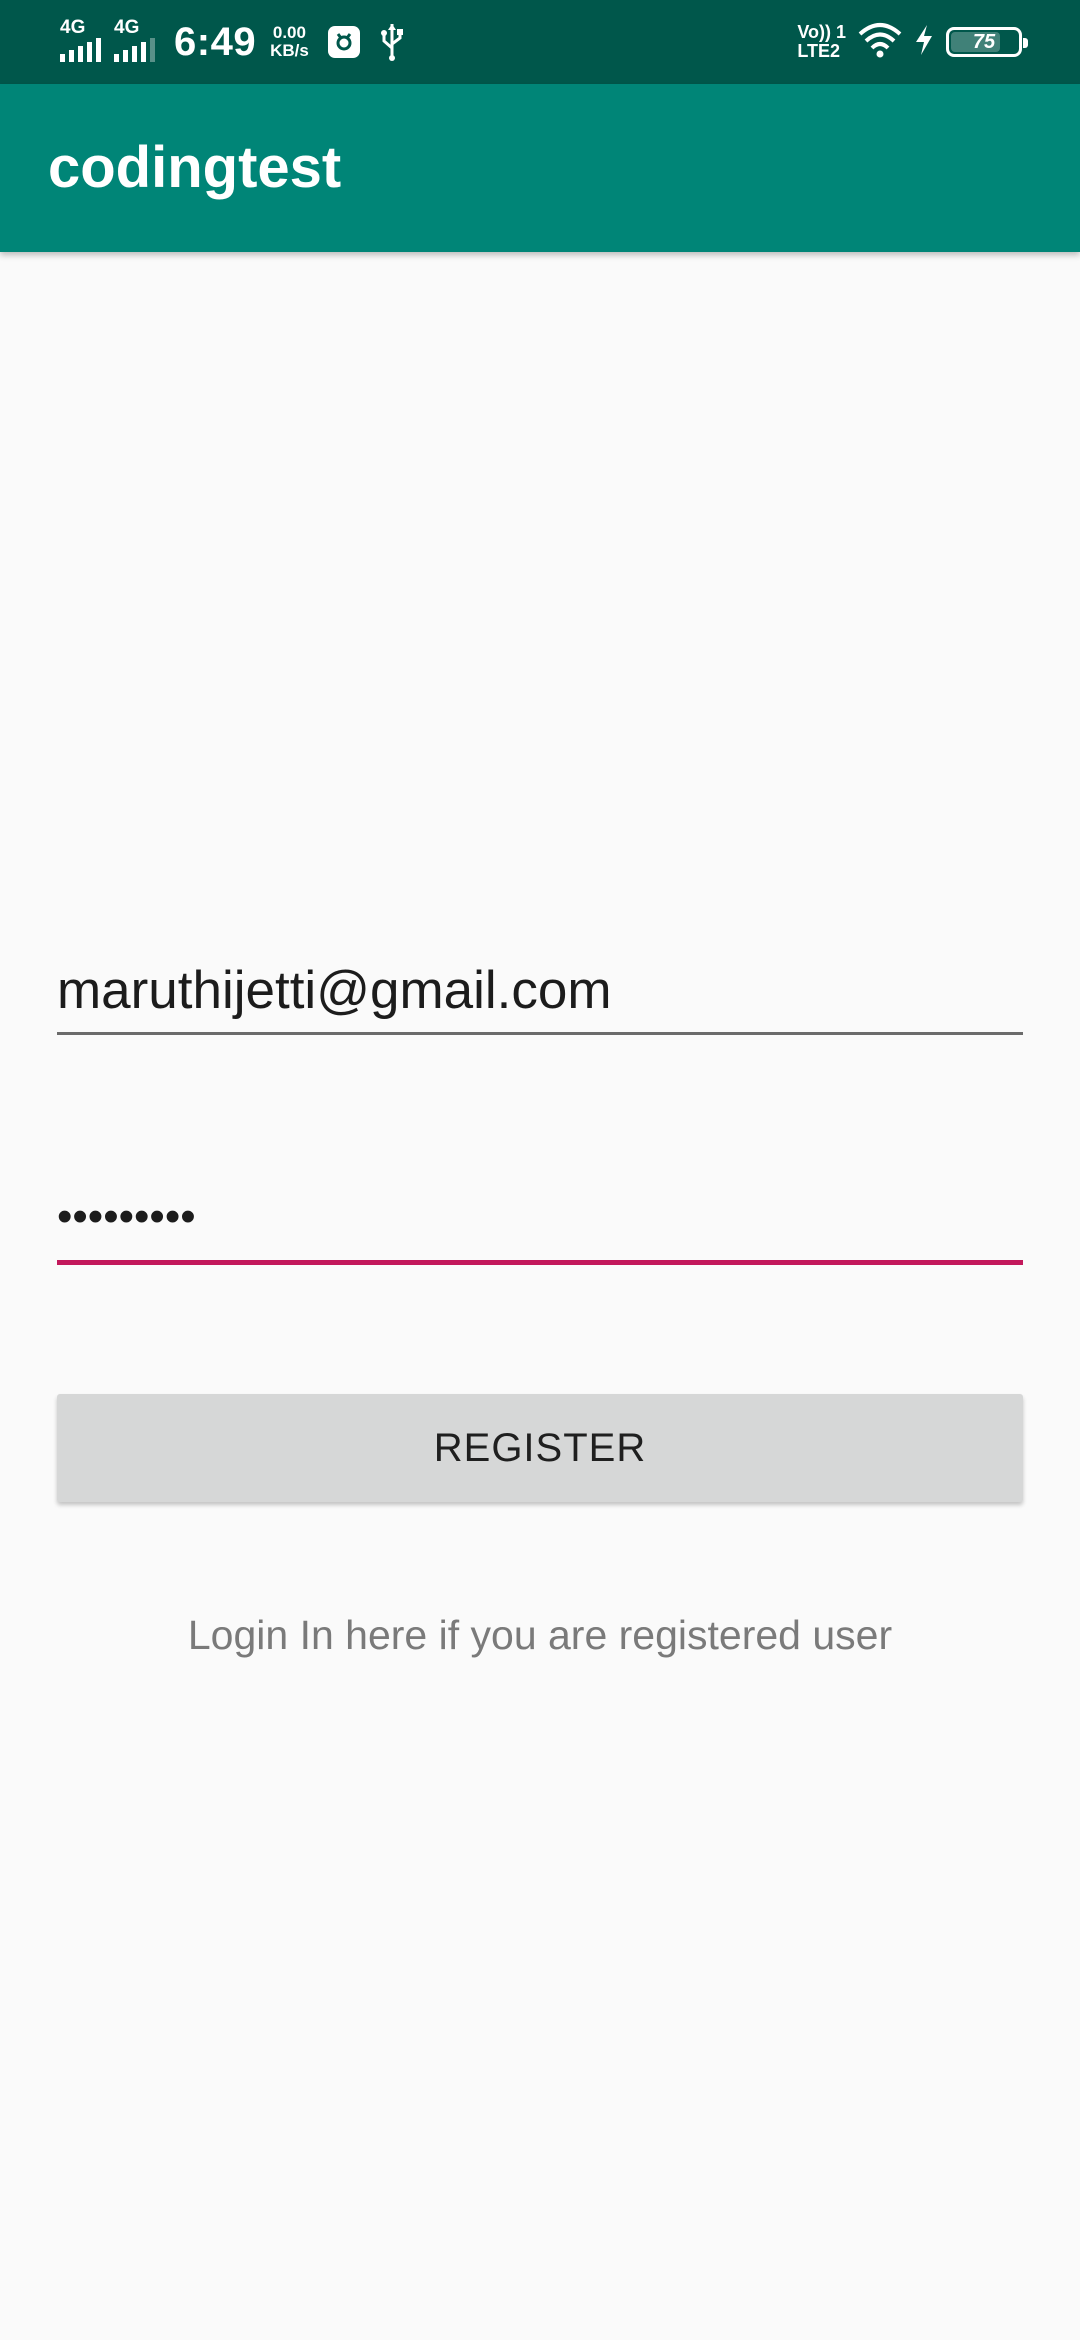 This screenshot has width=1080, height=2340. What do you see at coordinates (540, 168) in the screenshot?
I see `app-bar: codingtest` at bounding box center [540, 168].